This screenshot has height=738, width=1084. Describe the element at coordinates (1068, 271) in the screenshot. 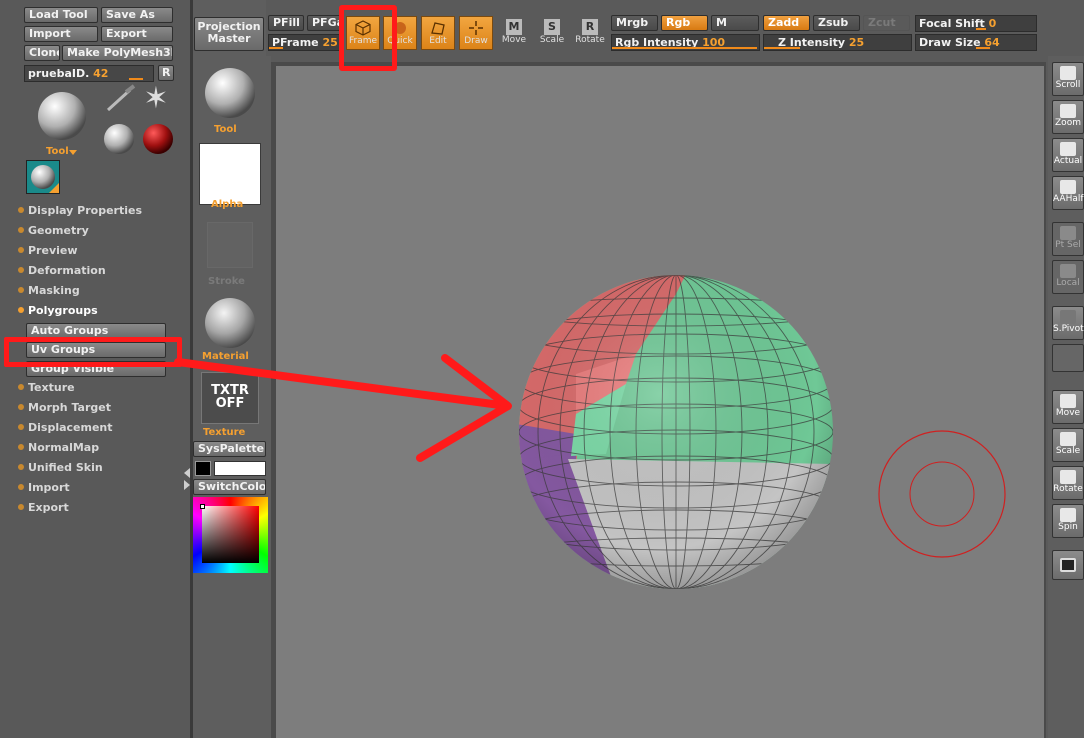

I see `local-symmetry-icon` at that location.